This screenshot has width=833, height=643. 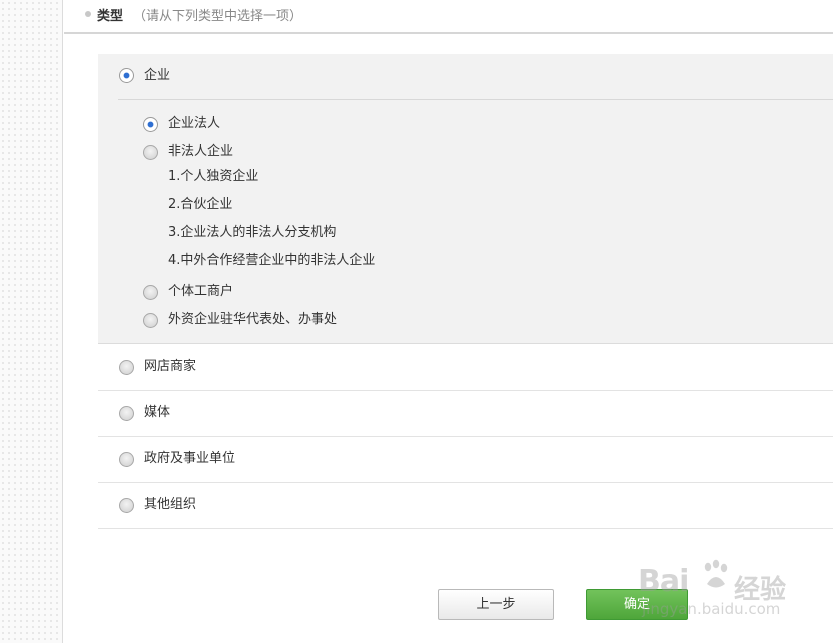 What do you see at coordinates (110, 16) in the screenshot?
I see `section-title: 类型` at bounding box center [110, 16].